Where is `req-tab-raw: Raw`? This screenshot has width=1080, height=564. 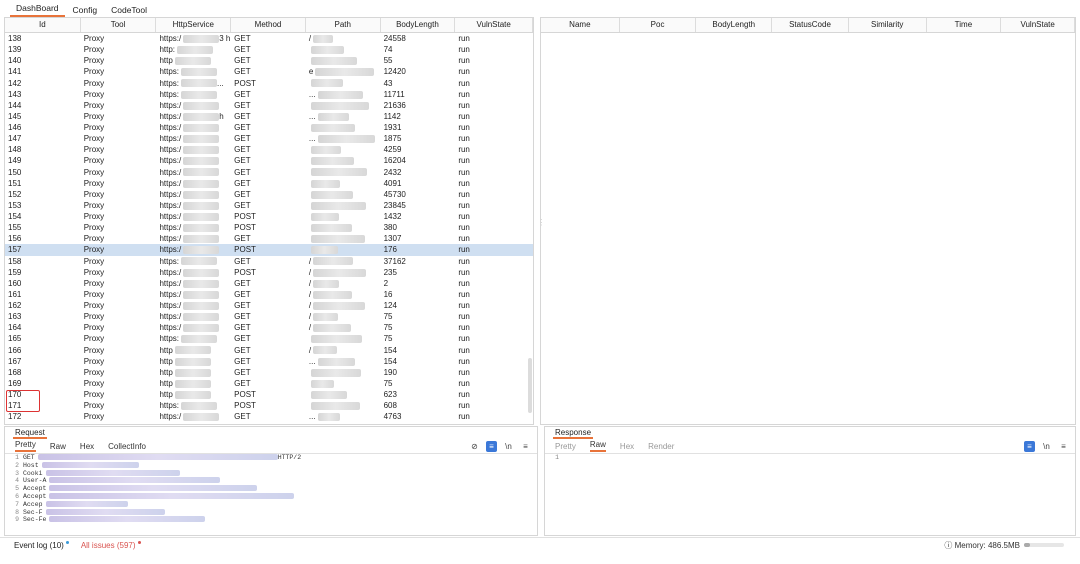
req-tab-raw: Raw is located at coordinates (58, 446).